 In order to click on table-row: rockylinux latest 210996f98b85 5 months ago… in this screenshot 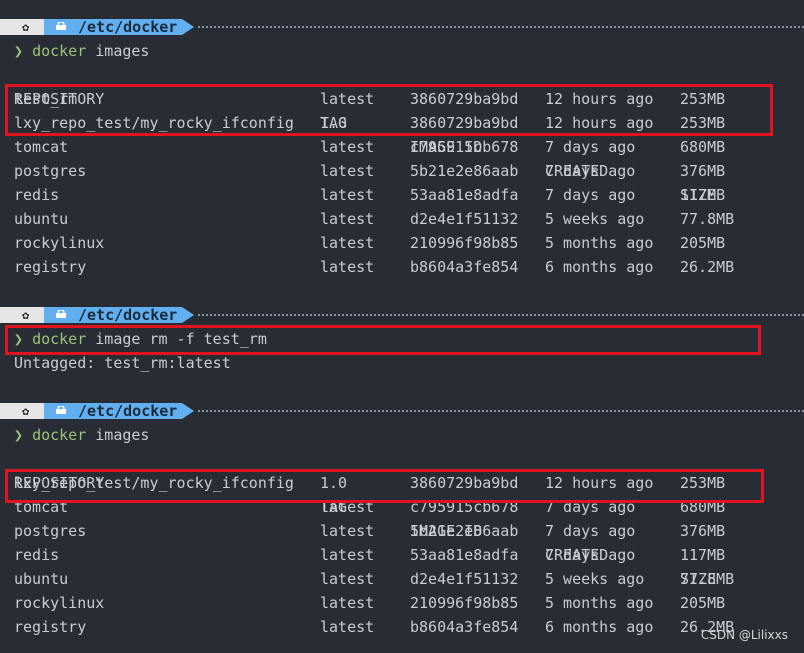, I will do `click(404, 603)`.